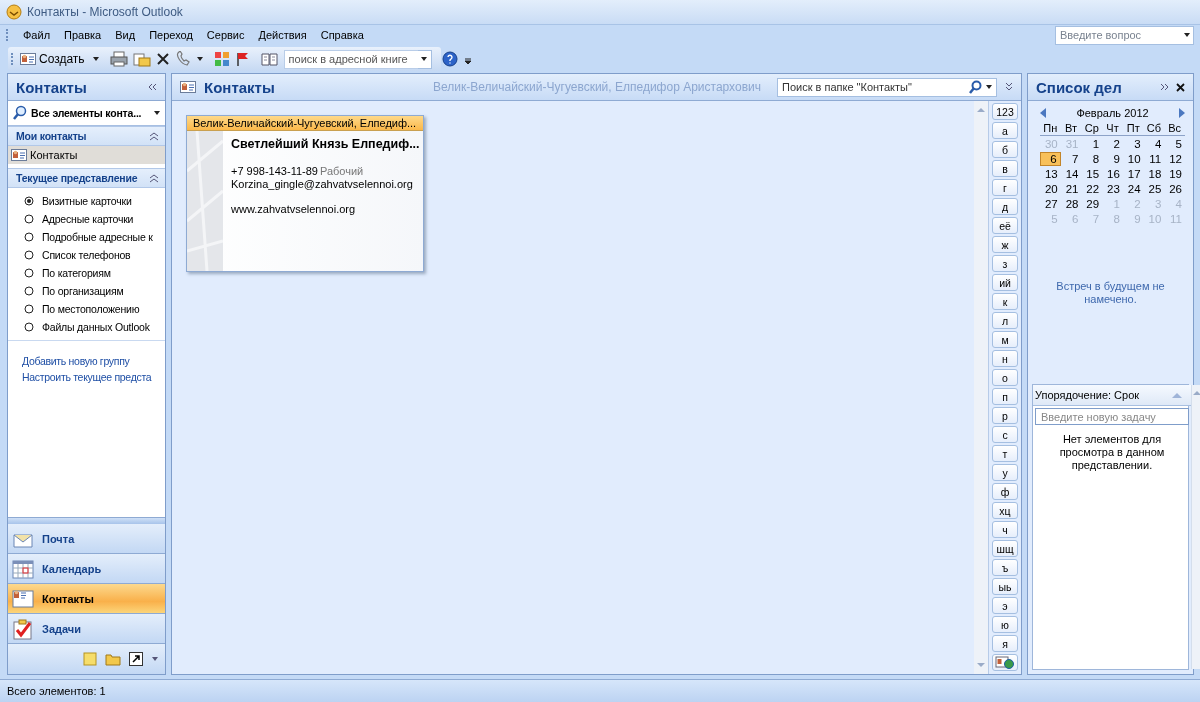 This screenshot has height=702, width=1200. What do you see at coordinates (87, 201) in the screenshot?
I see `view-option-label: Визитные карточки` at bounding box center [87, 201].